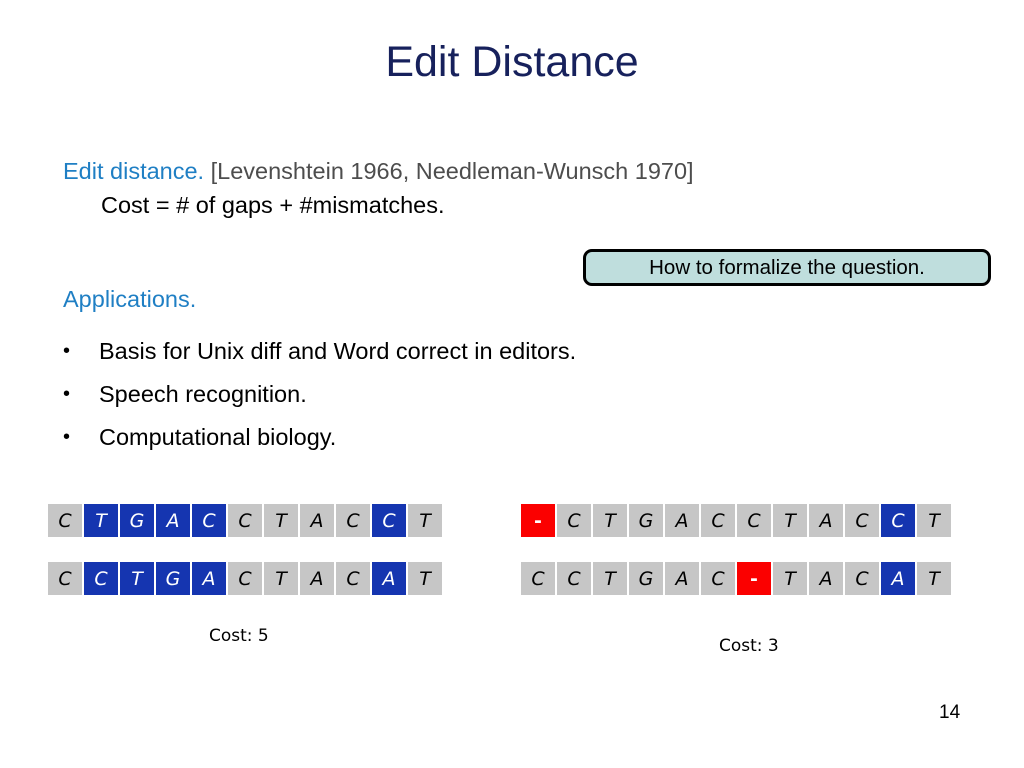  What do you see at coordinates (749, 646) in the screenshot?
I see `cost-label-right: Cost: 3` at bounding box center [749, 646].